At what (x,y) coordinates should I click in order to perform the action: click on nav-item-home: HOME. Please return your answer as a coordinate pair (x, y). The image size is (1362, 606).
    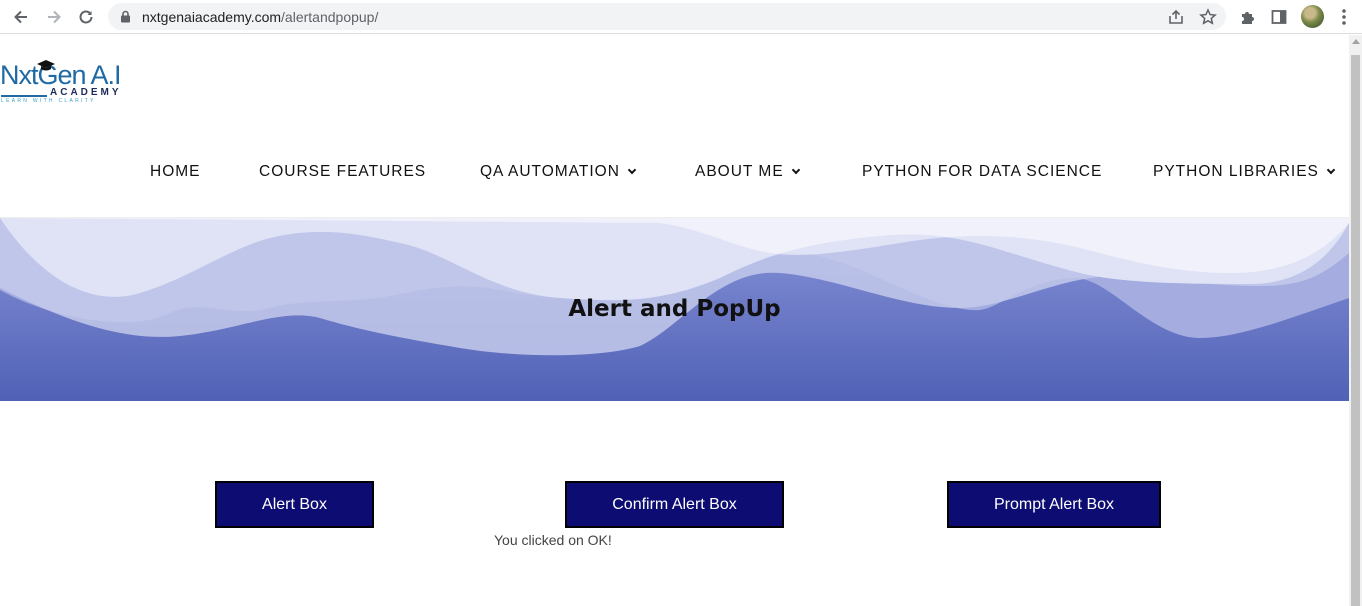
    Looking at the image, I should click on (175, 172).